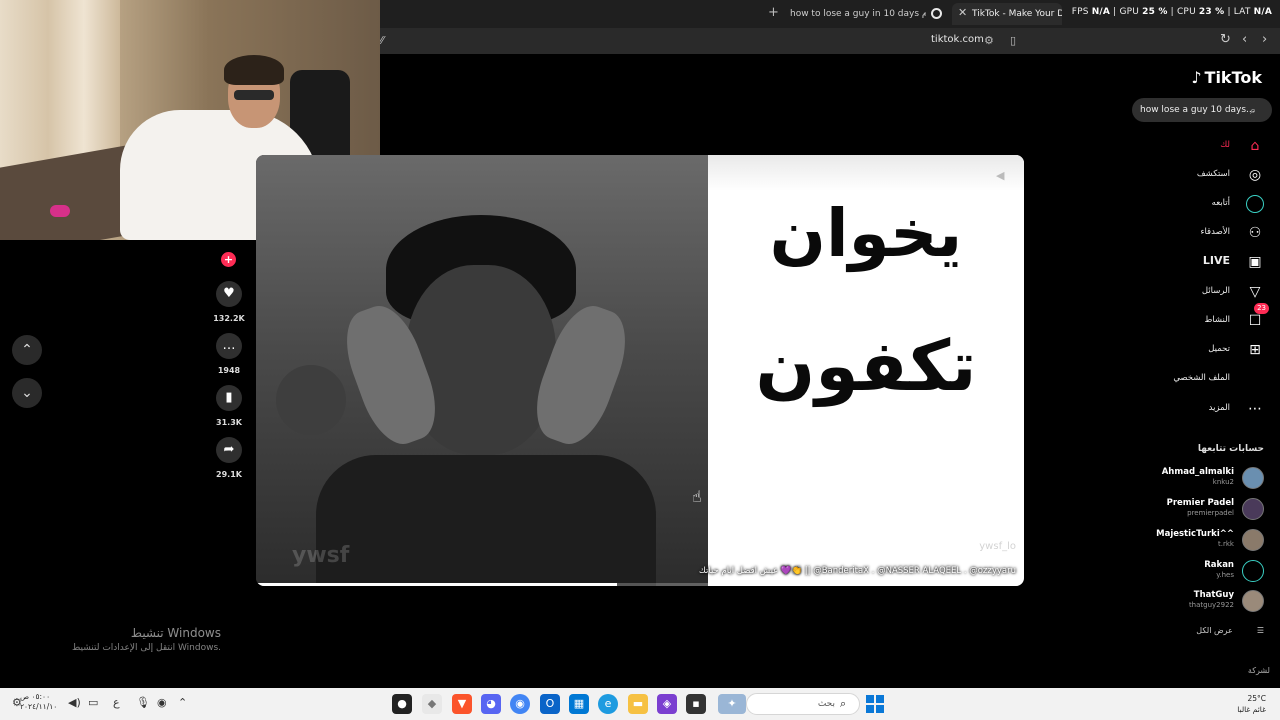 This screenshot has width=1280, height=720. Describe the element at coordinates (162, 702) in the screenshot. I see `app-tray-icon: ◉` at that location.